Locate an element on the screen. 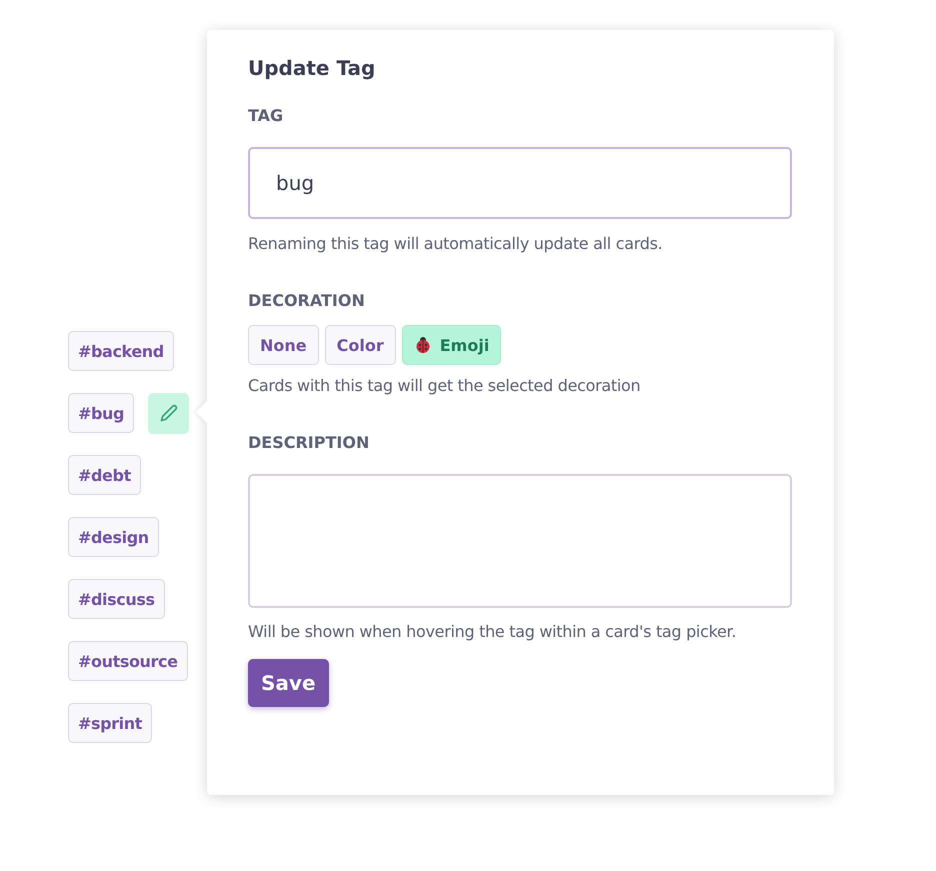 This screenshot has width=936, height=871. description-field is located at coordinates (520, 541).